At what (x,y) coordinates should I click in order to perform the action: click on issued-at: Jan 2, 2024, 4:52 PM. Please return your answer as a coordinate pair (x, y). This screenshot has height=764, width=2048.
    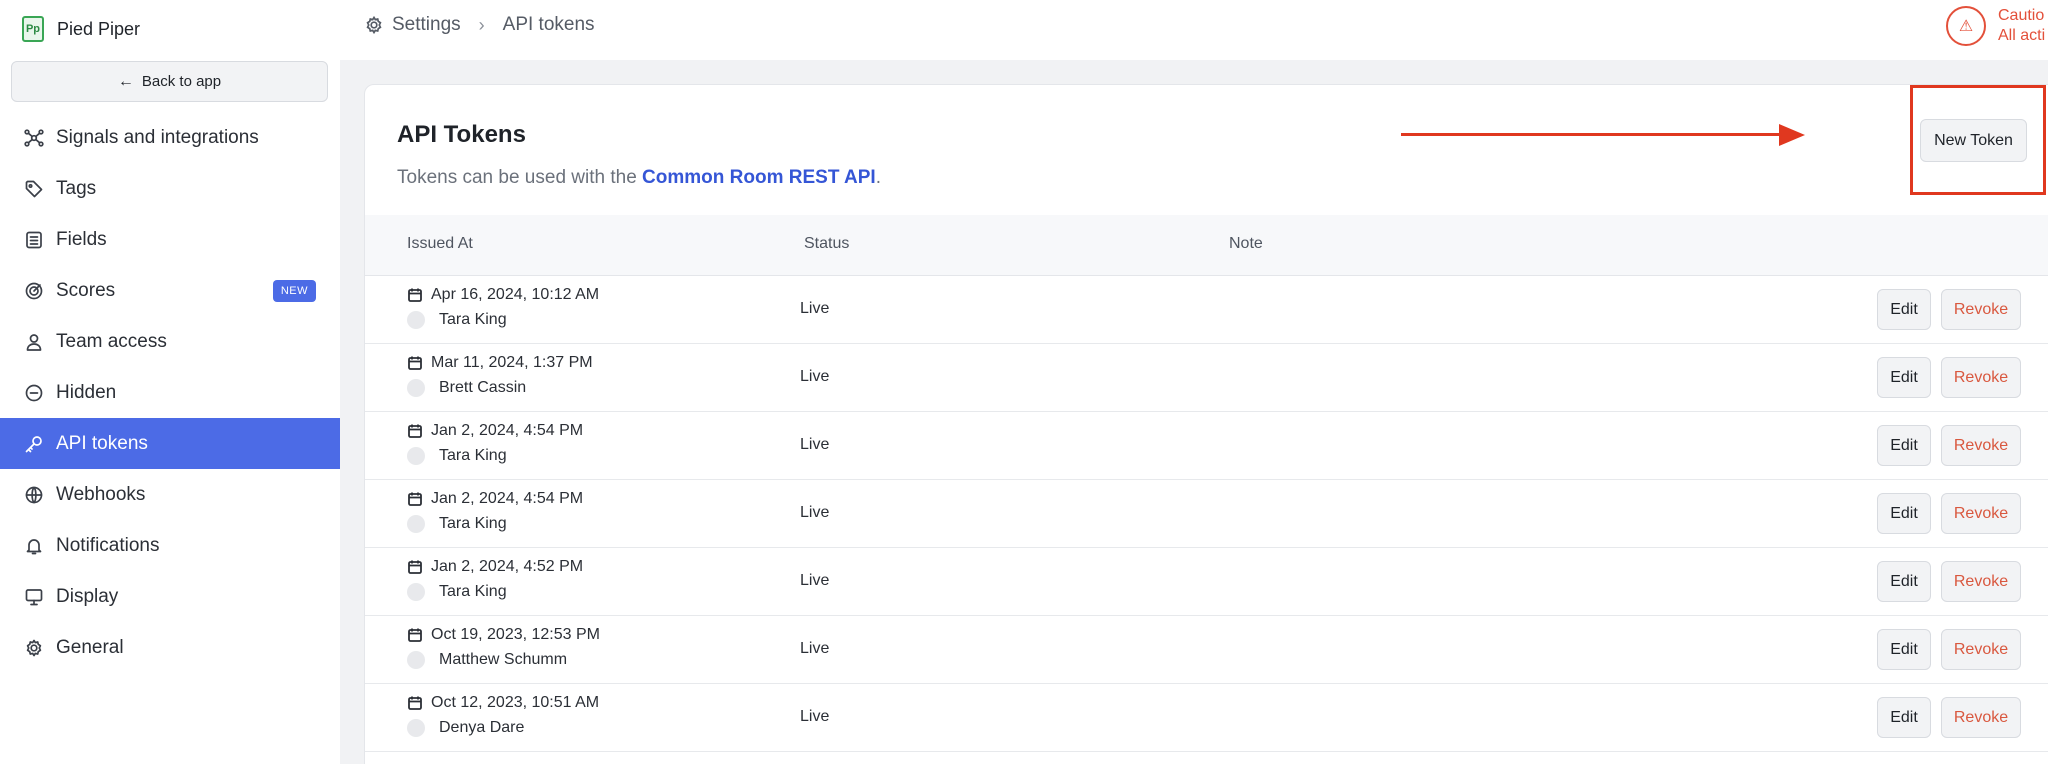
    Looking at the image, I should click on (495, 567).